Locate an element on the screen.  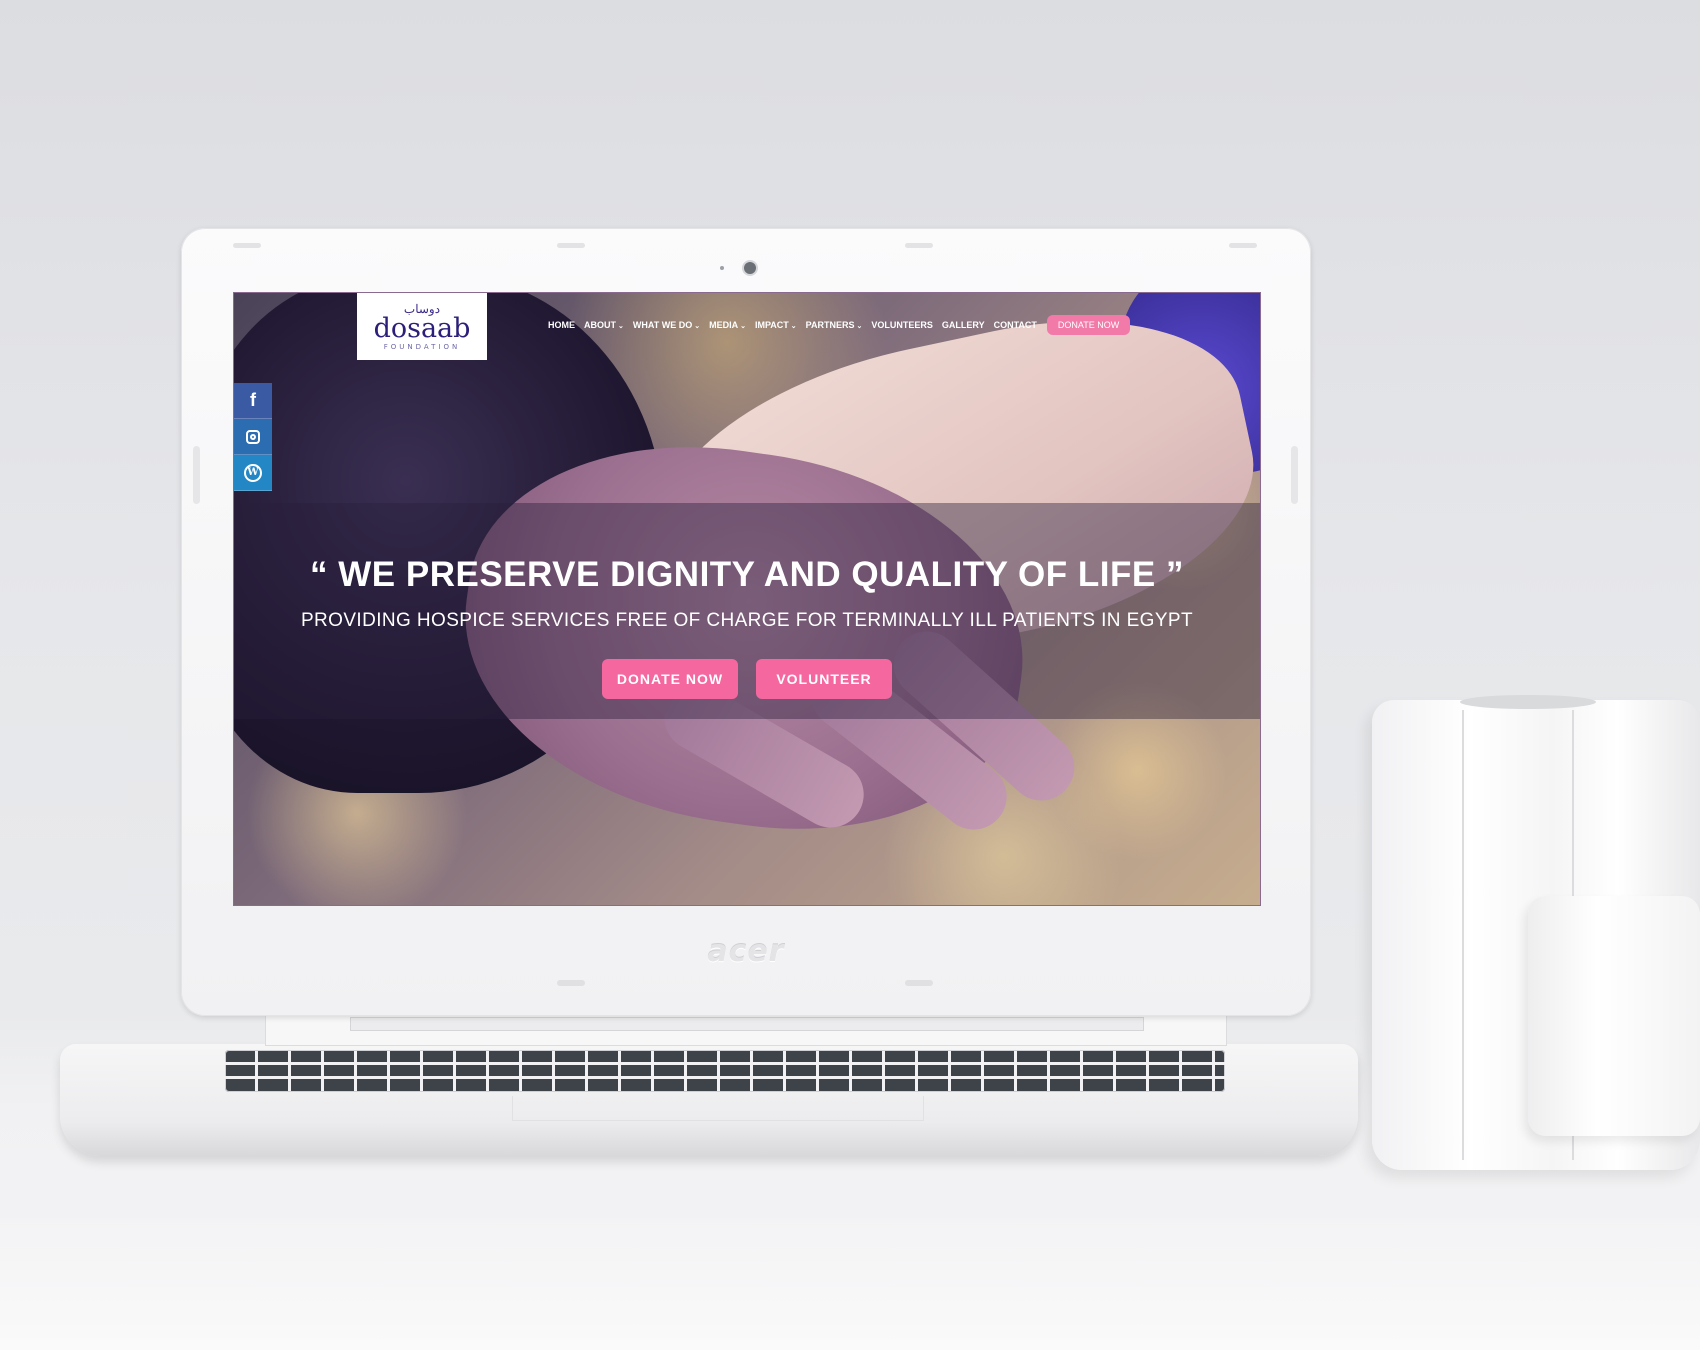
camera-led is located at coordinates (722, 268).